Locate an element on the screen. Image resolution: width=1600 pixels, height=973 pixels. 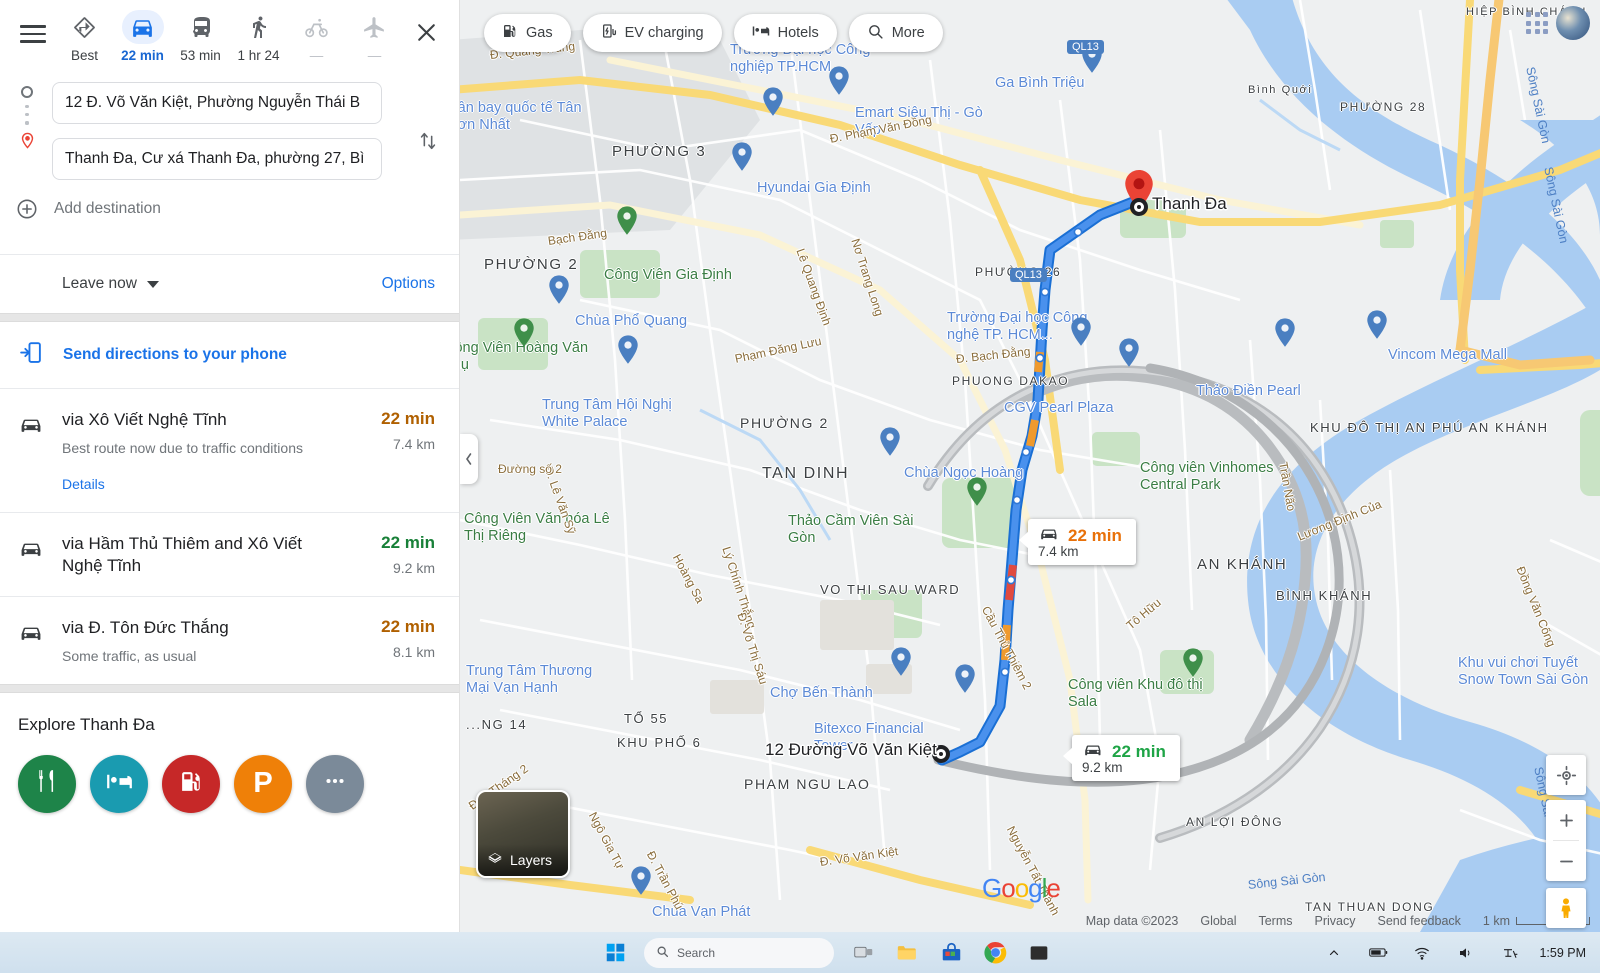
more-chip is located at coordinates (335, 783).